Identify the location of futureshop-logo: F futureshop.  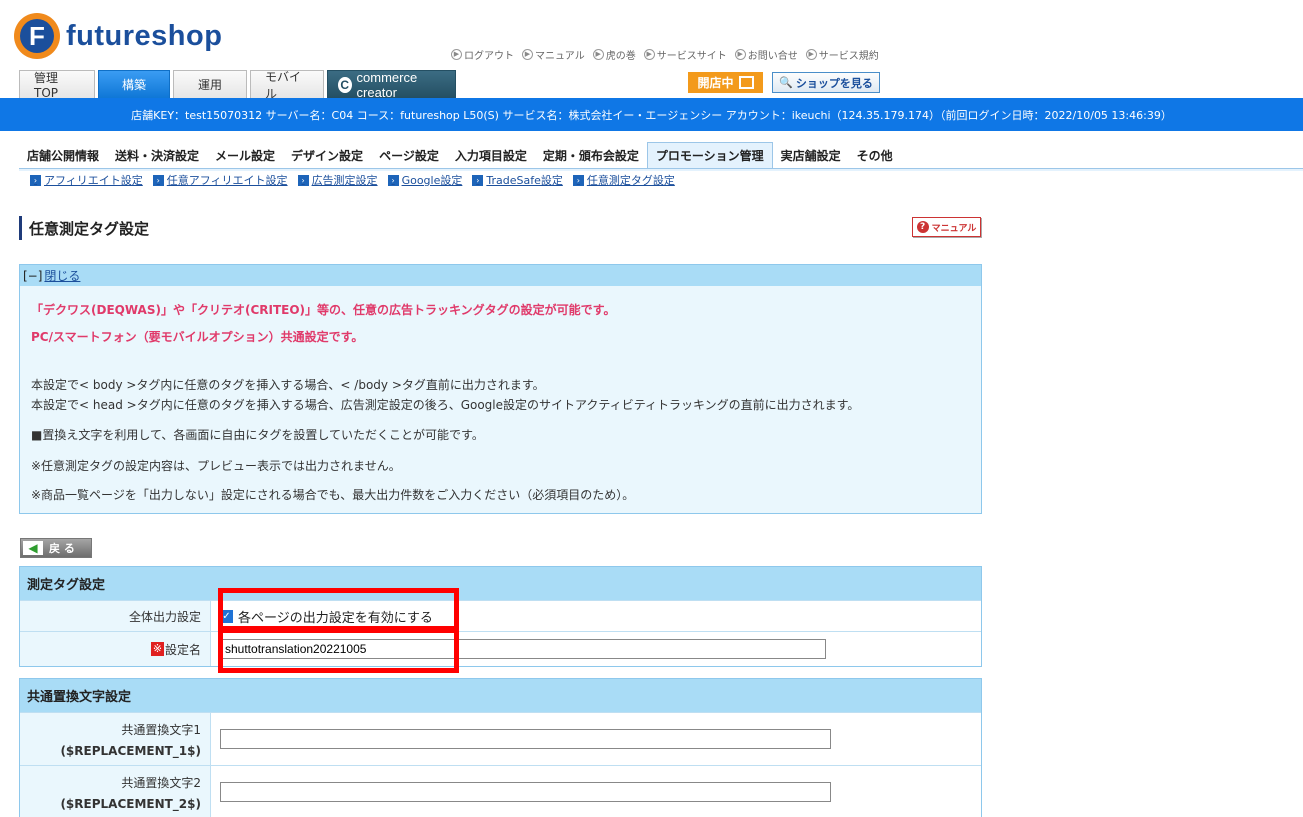
(118, 36).